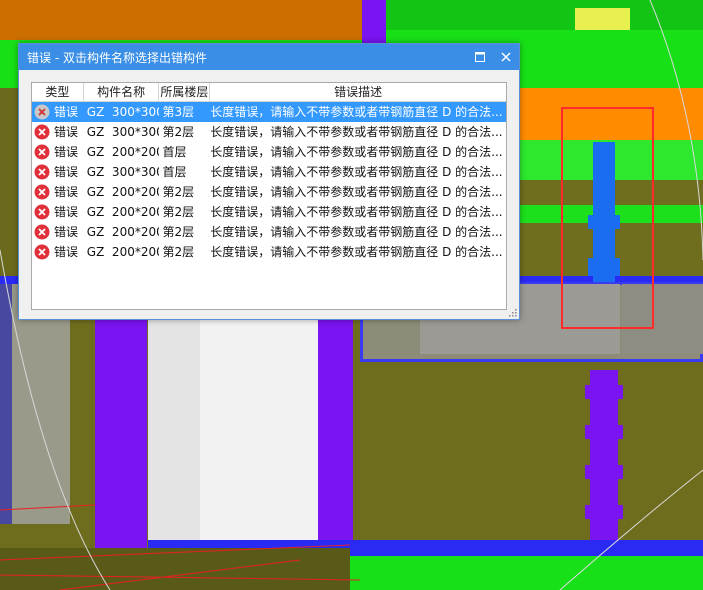 The height and width of the screenshot is (590, 703). Describe the element at coordinates (184, 112) in the screenshot. I see `row-floor: 第3层` at that location.